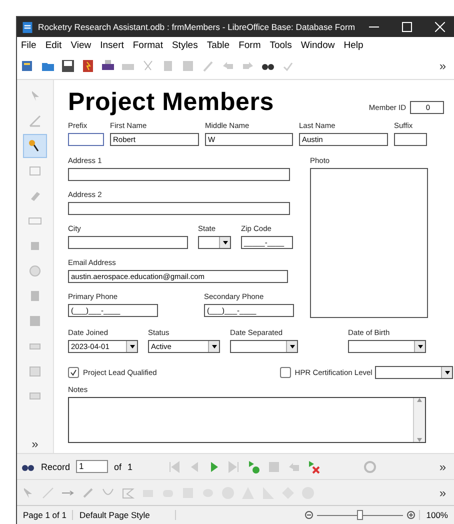 Image resolution: width=454 pixels, height=524 pixels. Describe the element at coordinates (55, 467) in the screenshot. I see `record-label: Record` at that location.